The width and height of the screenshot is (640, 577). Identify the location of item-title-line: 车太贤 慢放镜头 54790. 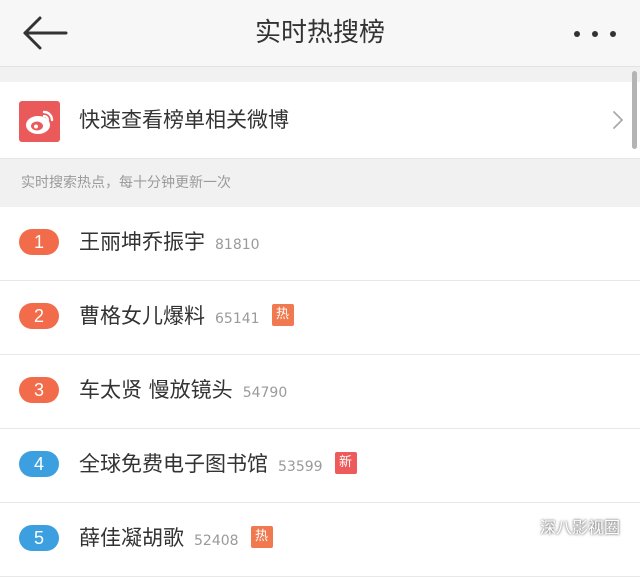
(183, 391).